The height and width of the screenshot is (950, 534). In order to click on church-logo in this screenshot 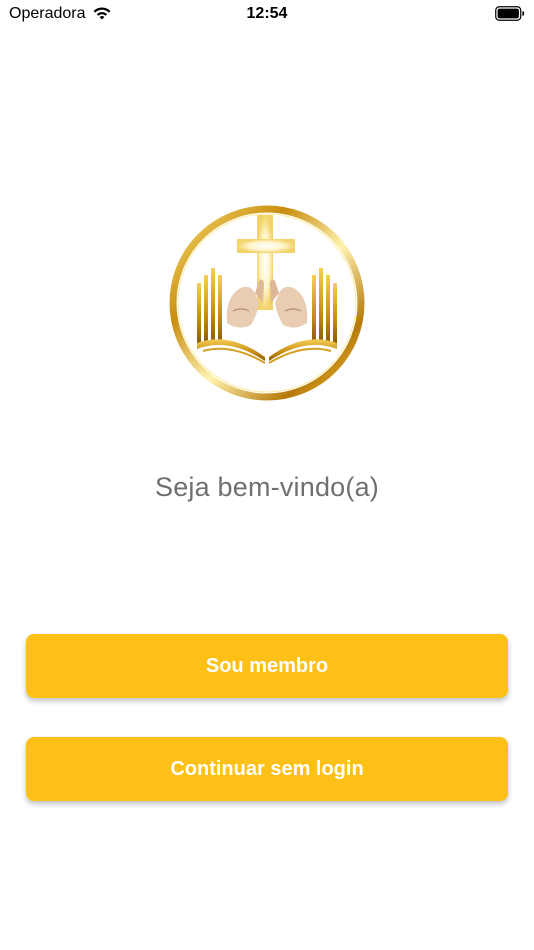, I will do `click(267, 303)`.